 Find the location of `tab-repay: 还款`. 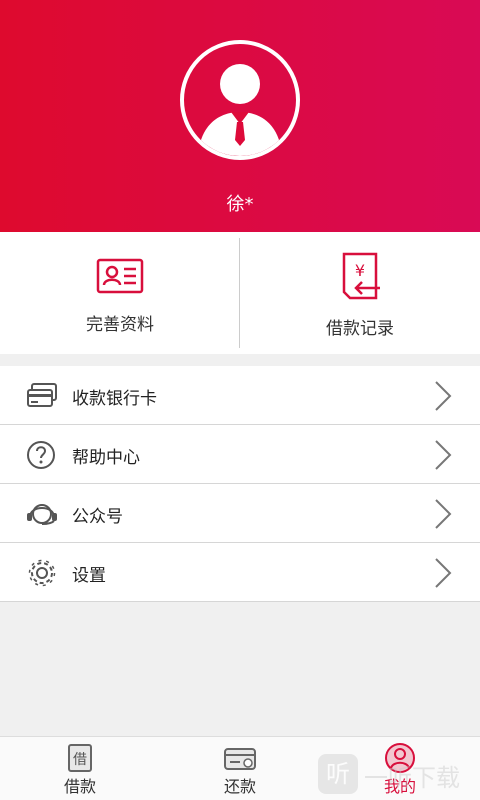

tab-repay: 还款 is located at coordinates (240, 768).